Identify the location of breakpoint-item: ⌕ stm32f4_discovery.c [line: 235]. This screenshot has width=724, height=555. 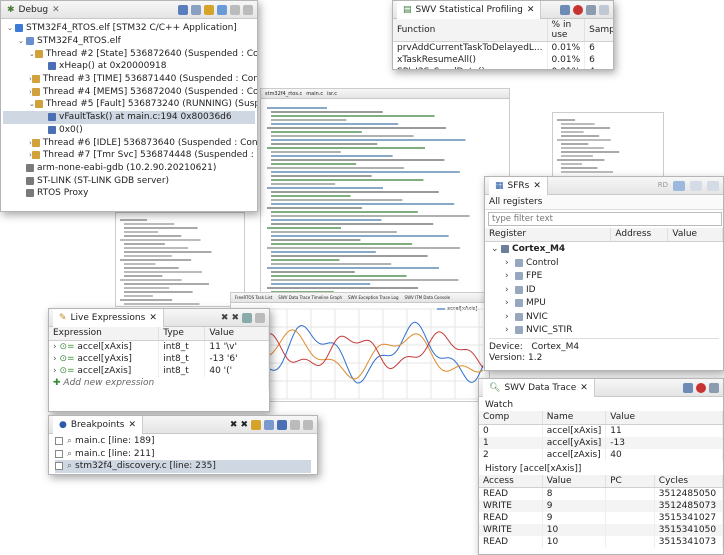
(183, 466).